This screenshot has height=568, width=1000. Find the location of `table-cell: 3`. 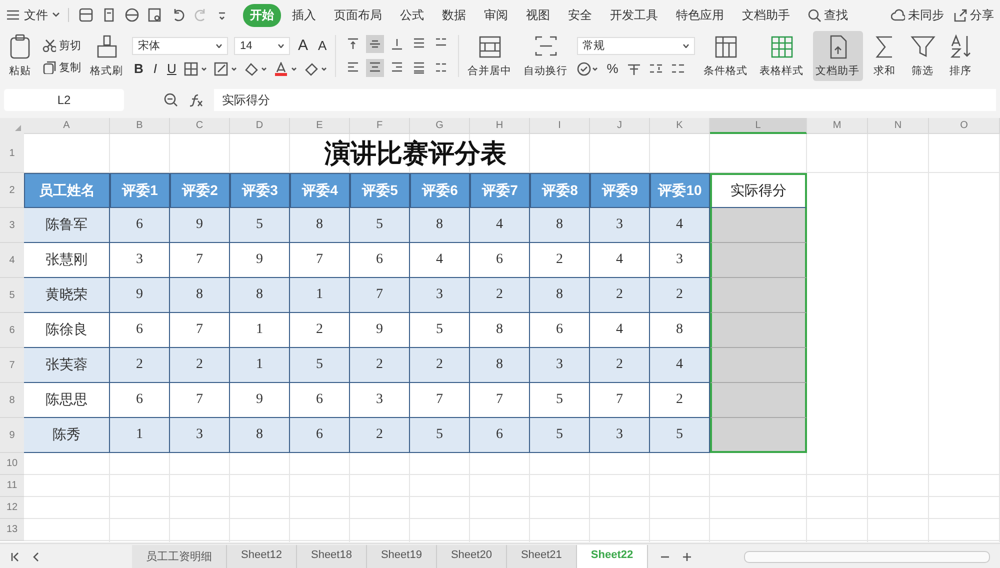

table-cell: 3 is located at coordinates (680, 260).